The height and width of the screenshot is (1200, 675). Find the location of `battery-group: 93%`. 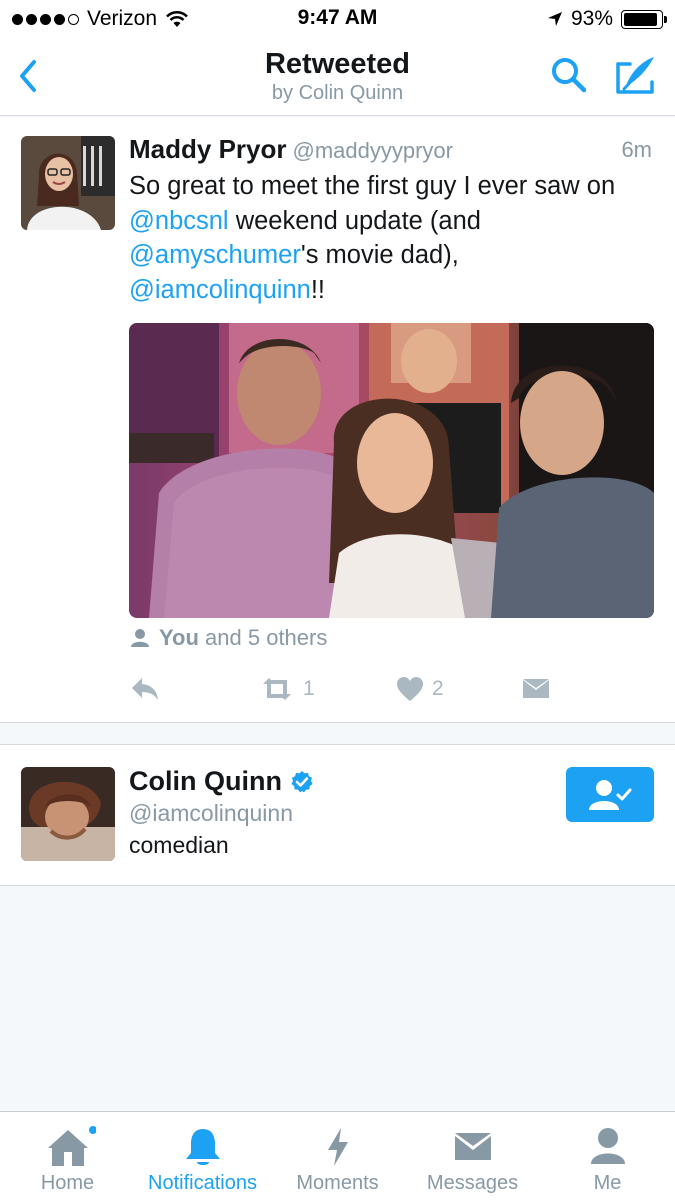

battery-group: 93% is located at coordinates (607, 19).